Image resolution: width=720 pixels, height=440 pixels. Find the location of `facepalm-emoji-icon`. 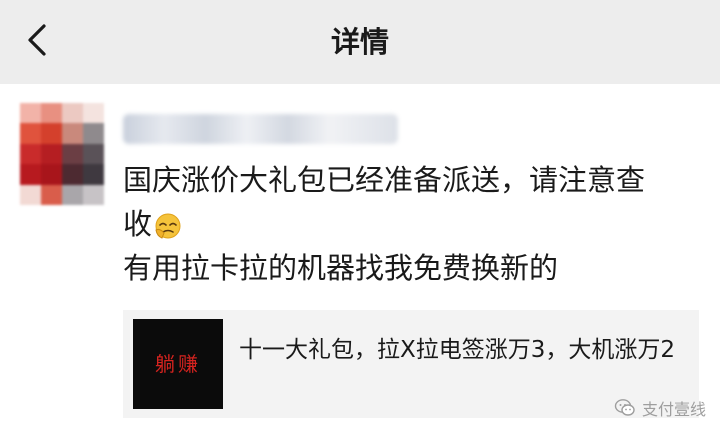

facepalm-emoji-icon is located at coordinates (168, 226).